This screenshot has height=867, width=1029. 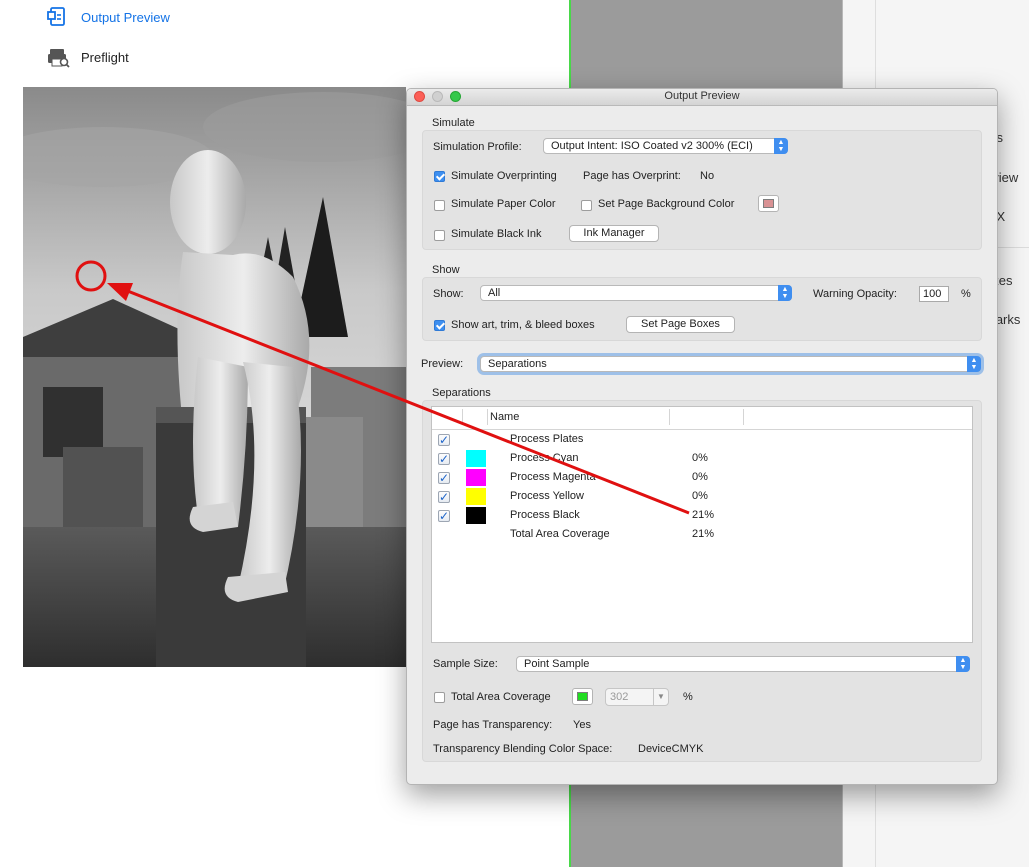 I want to click on blending-space-value: DeviceCMYK, so click(x=671, y=749).